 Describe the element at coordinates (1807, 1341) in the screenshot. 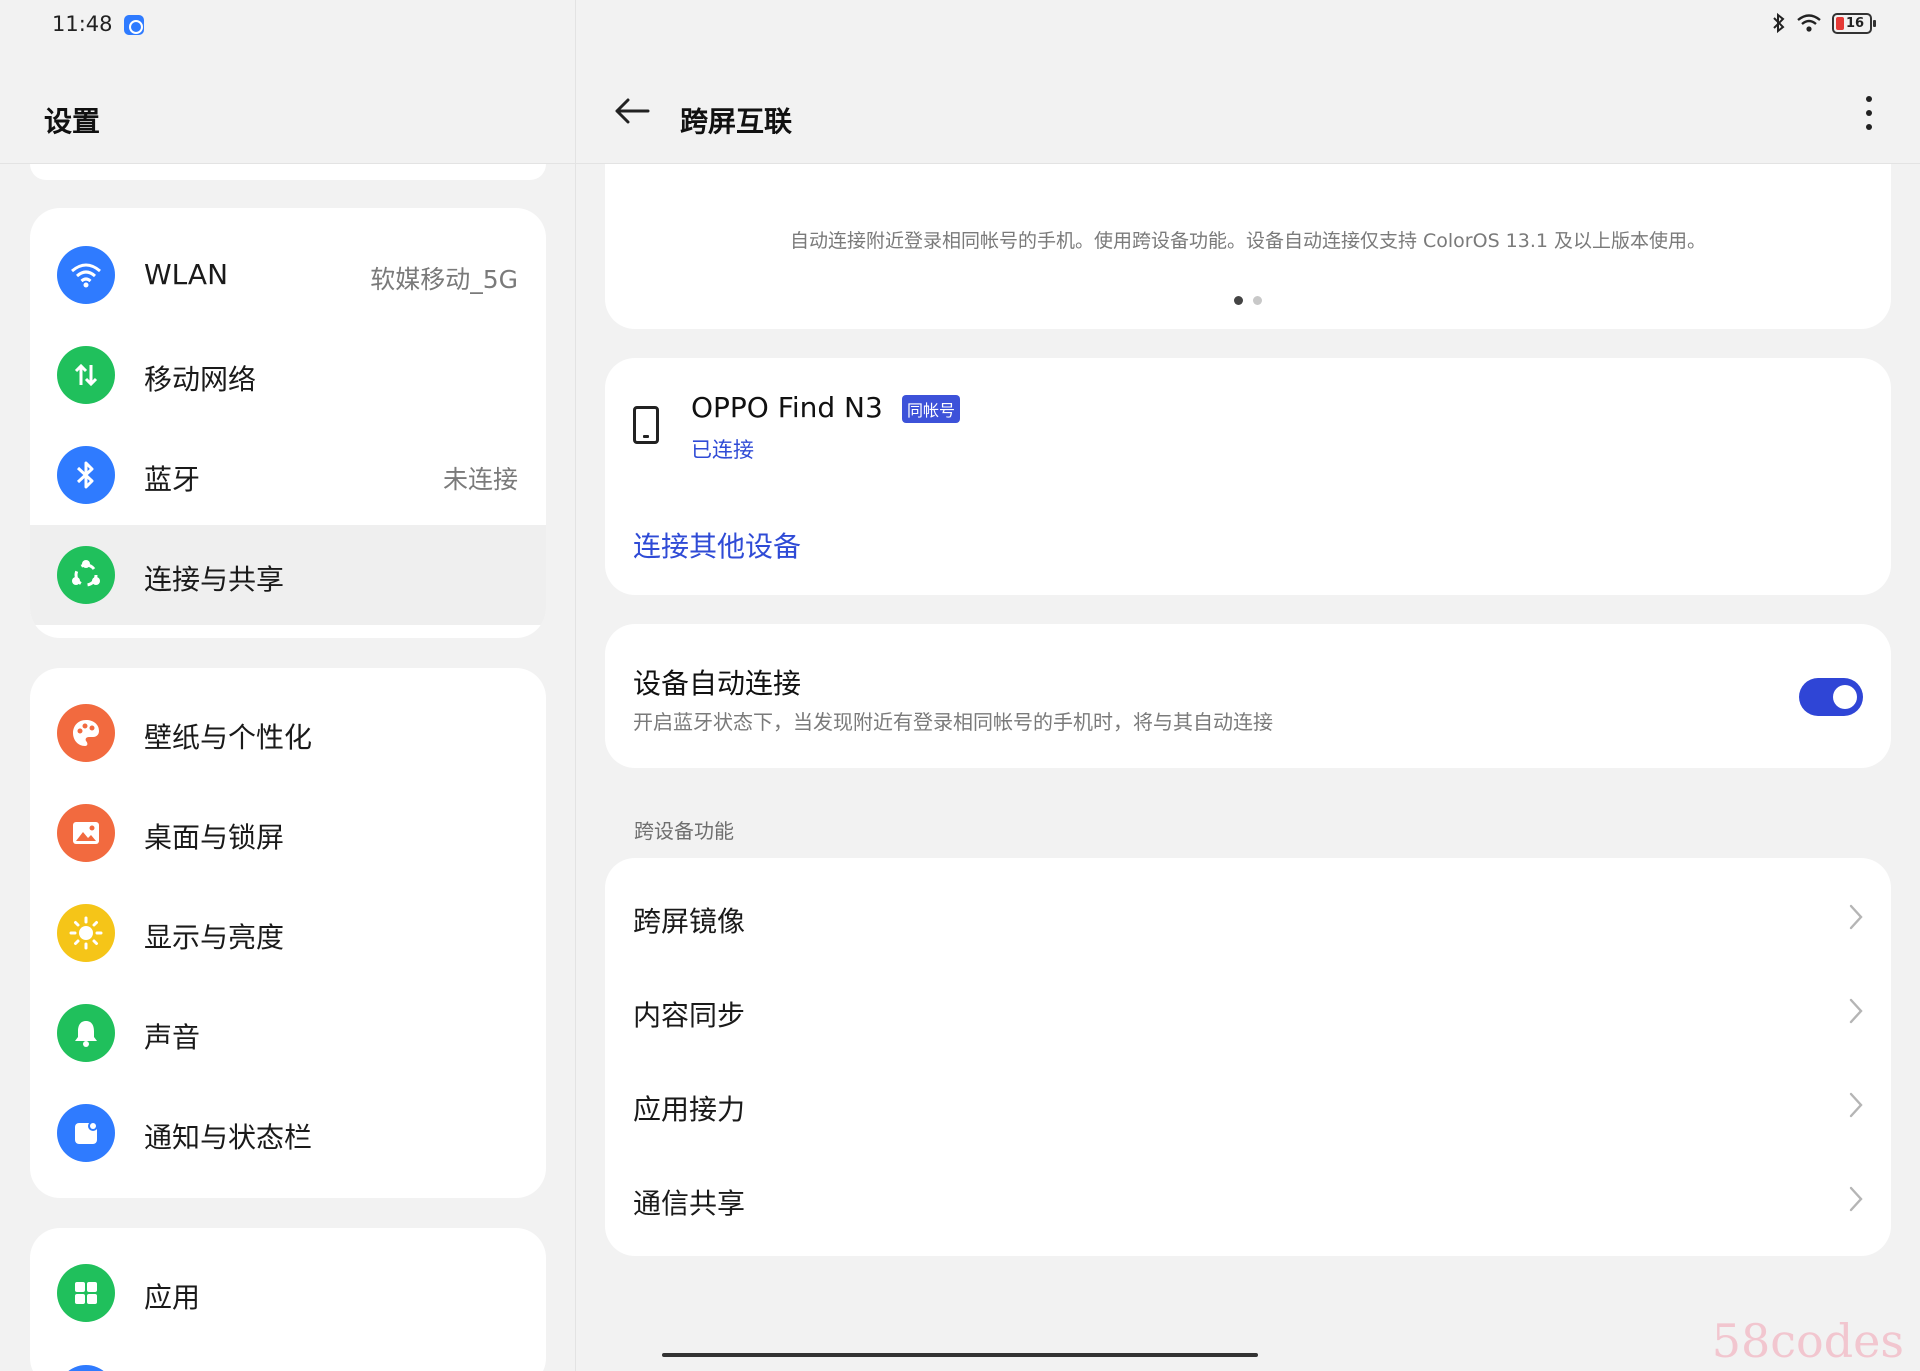

I see `watermark: 58codes` at that location.